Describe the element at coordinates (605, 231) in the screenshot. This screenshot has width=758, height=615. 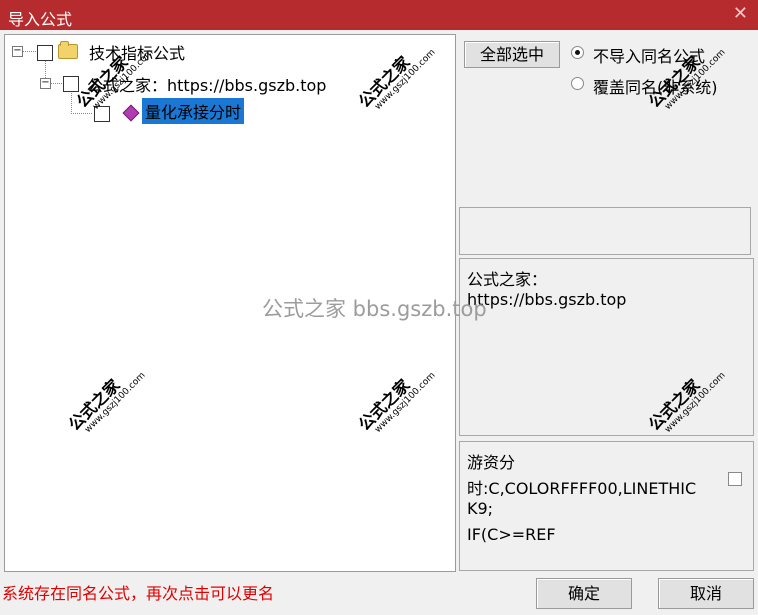
I see `empty-panel` at that location.